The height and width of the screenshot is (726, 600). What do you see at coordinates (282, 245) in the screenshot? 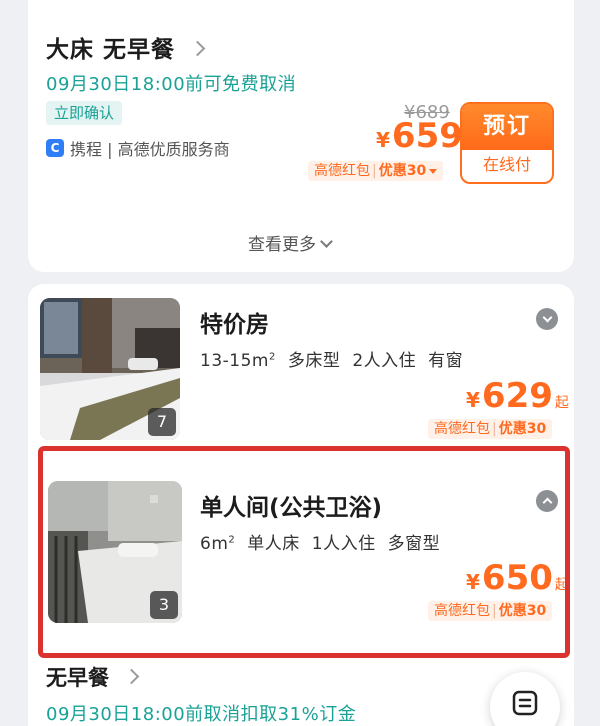
I see `see-more-label: 查看更多` at bounding box center [282, 245].